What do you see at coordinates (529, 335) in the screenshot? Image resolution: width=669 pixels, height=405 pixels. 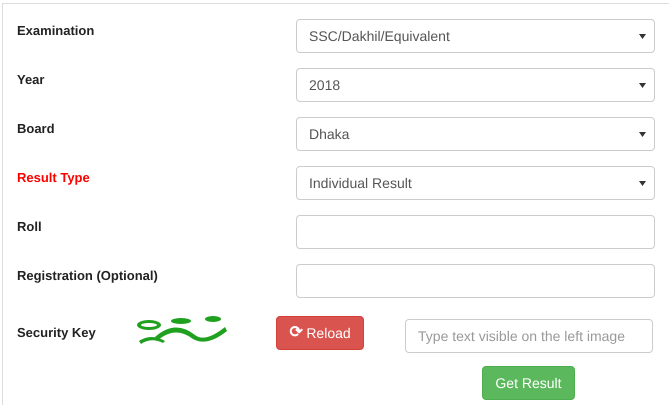 I see `input-field: Type text visible on the left image` at bounding box center [529, 335].